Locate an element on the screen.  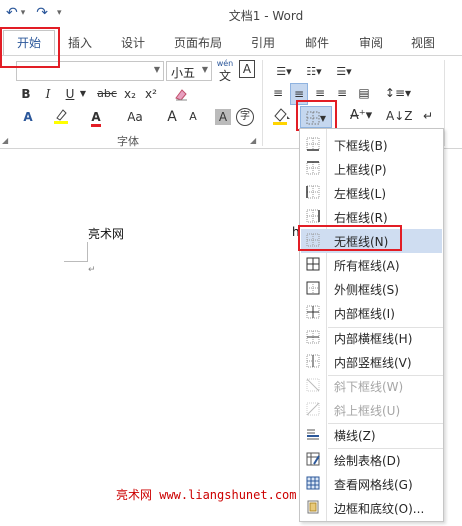
distributed-icon: ▤ is located at coordinates (364, 93).